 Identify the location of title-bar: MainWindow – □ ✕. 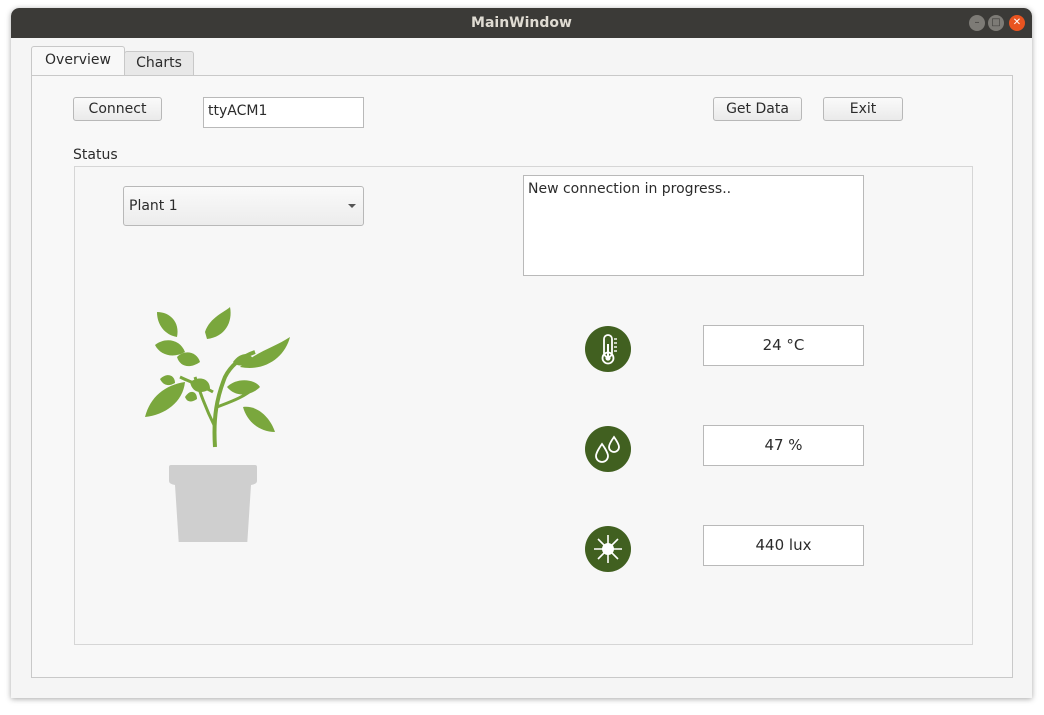
(521, 23).